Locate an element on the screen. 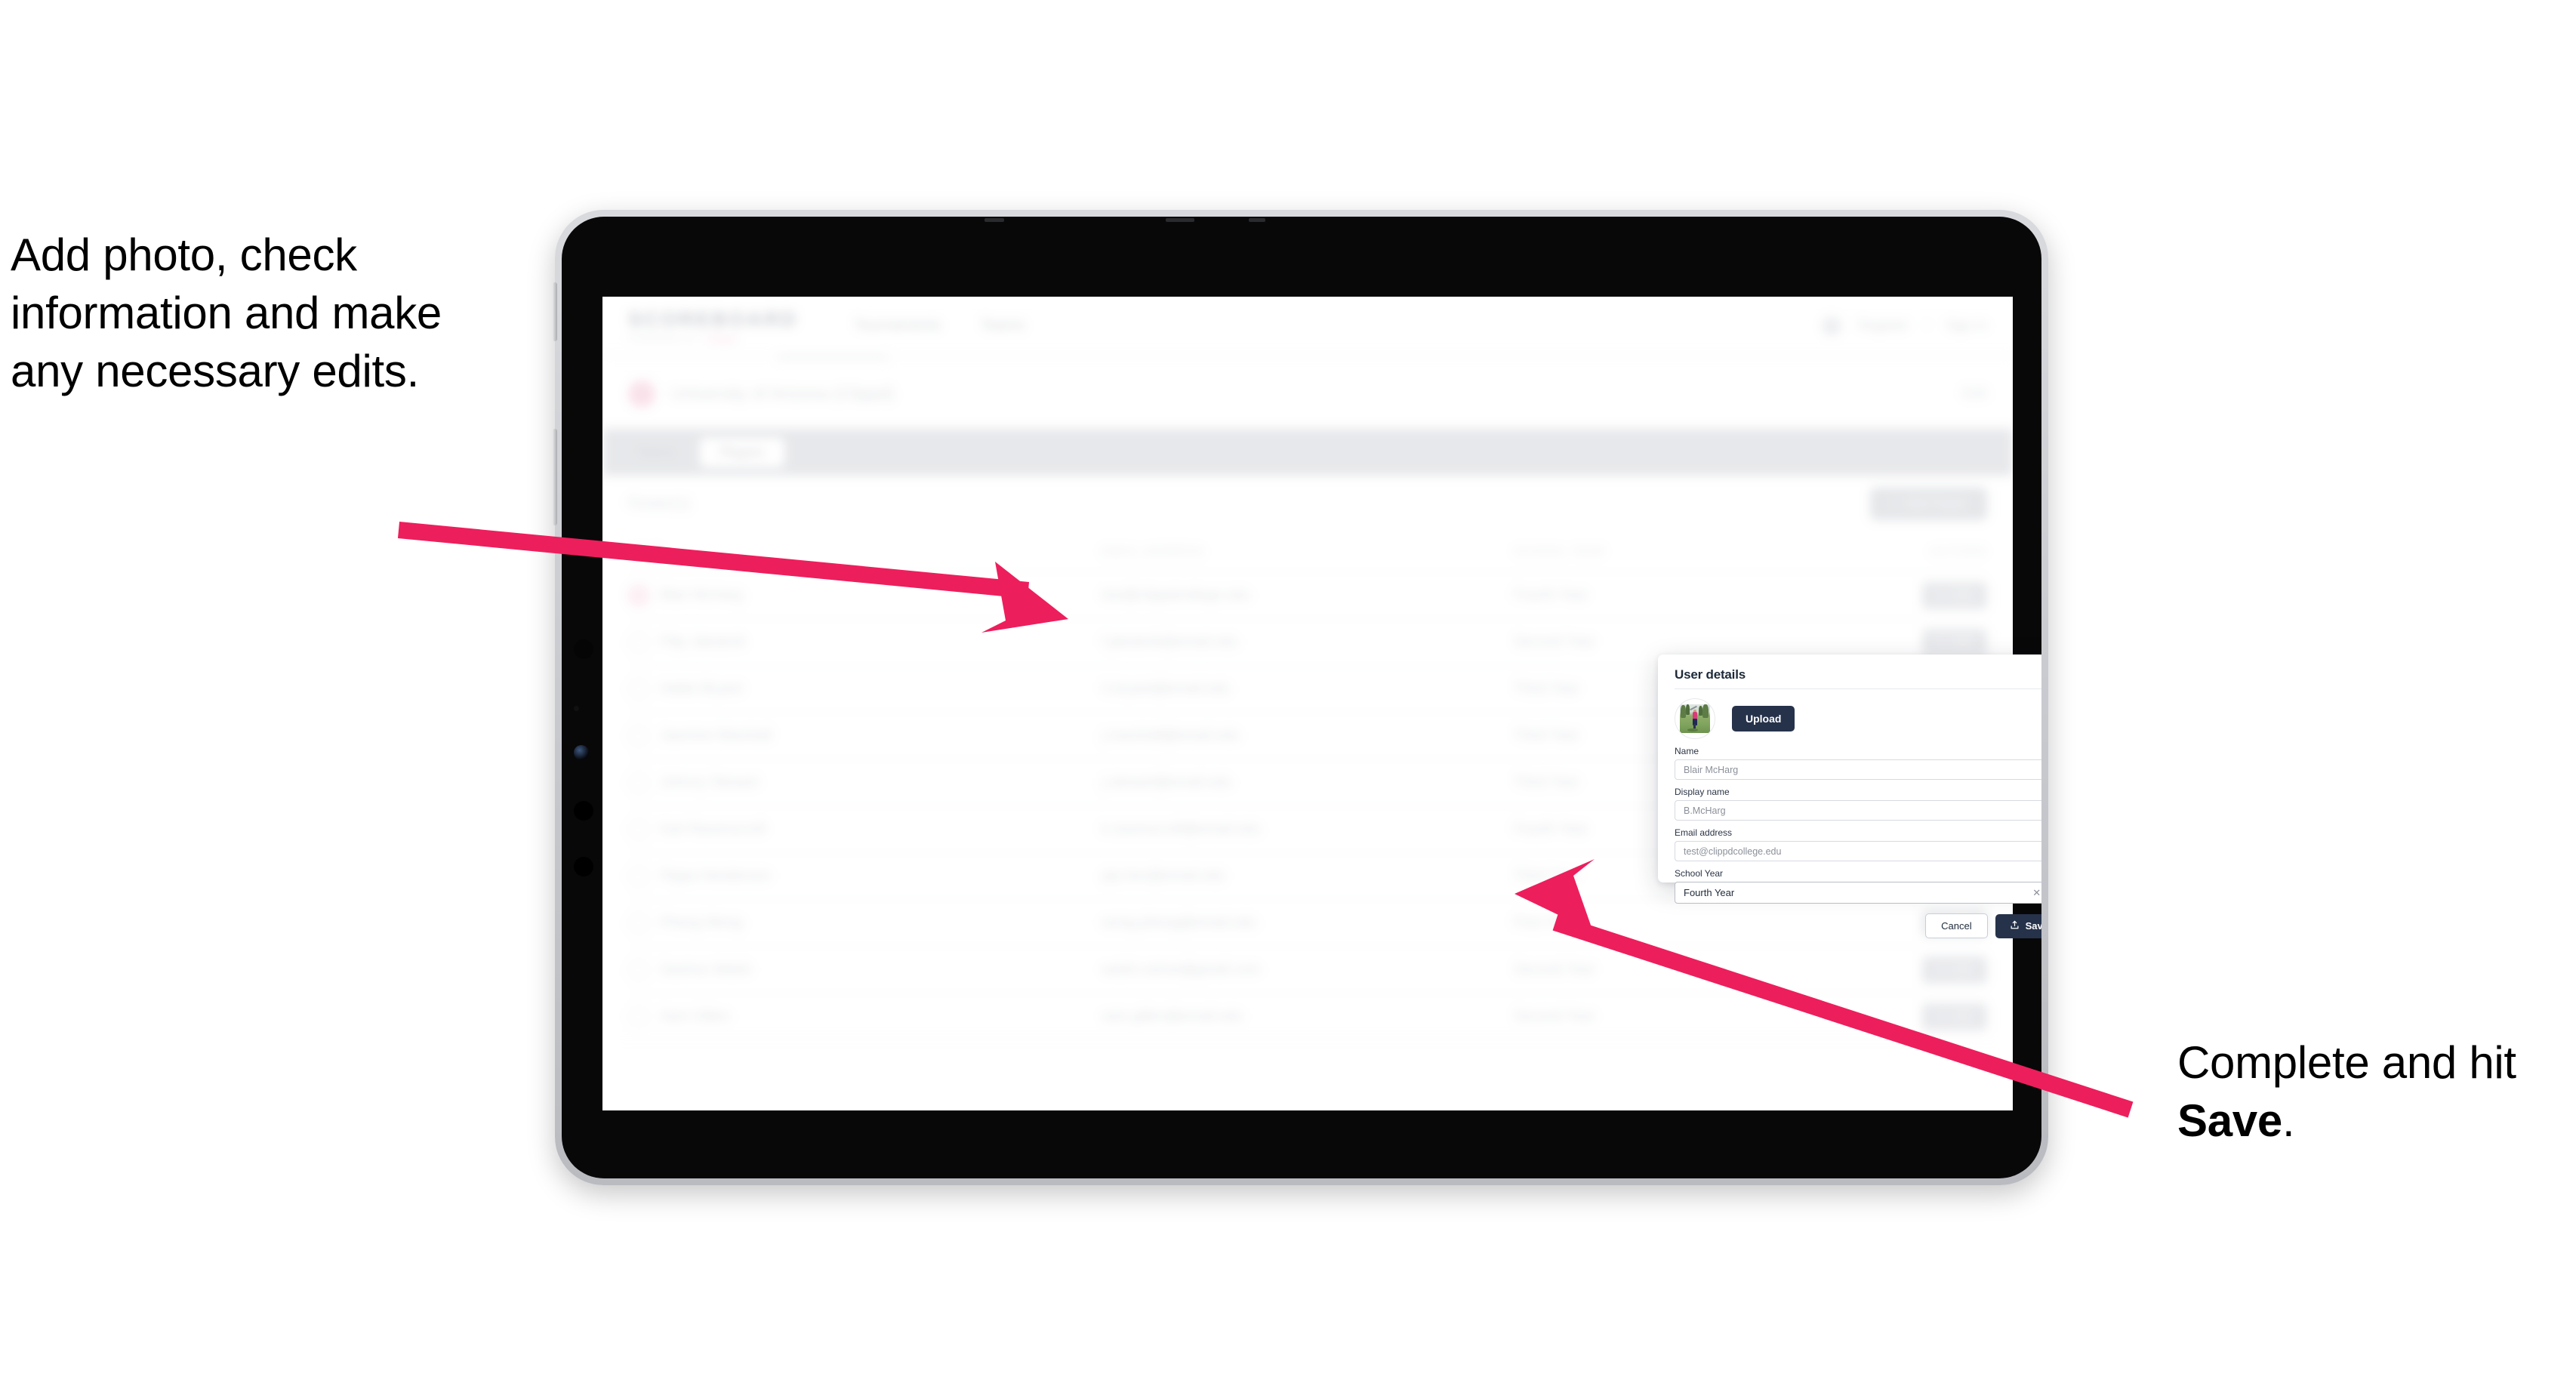  modal-header: User details ✕ is located at coordinates (1858, 678).